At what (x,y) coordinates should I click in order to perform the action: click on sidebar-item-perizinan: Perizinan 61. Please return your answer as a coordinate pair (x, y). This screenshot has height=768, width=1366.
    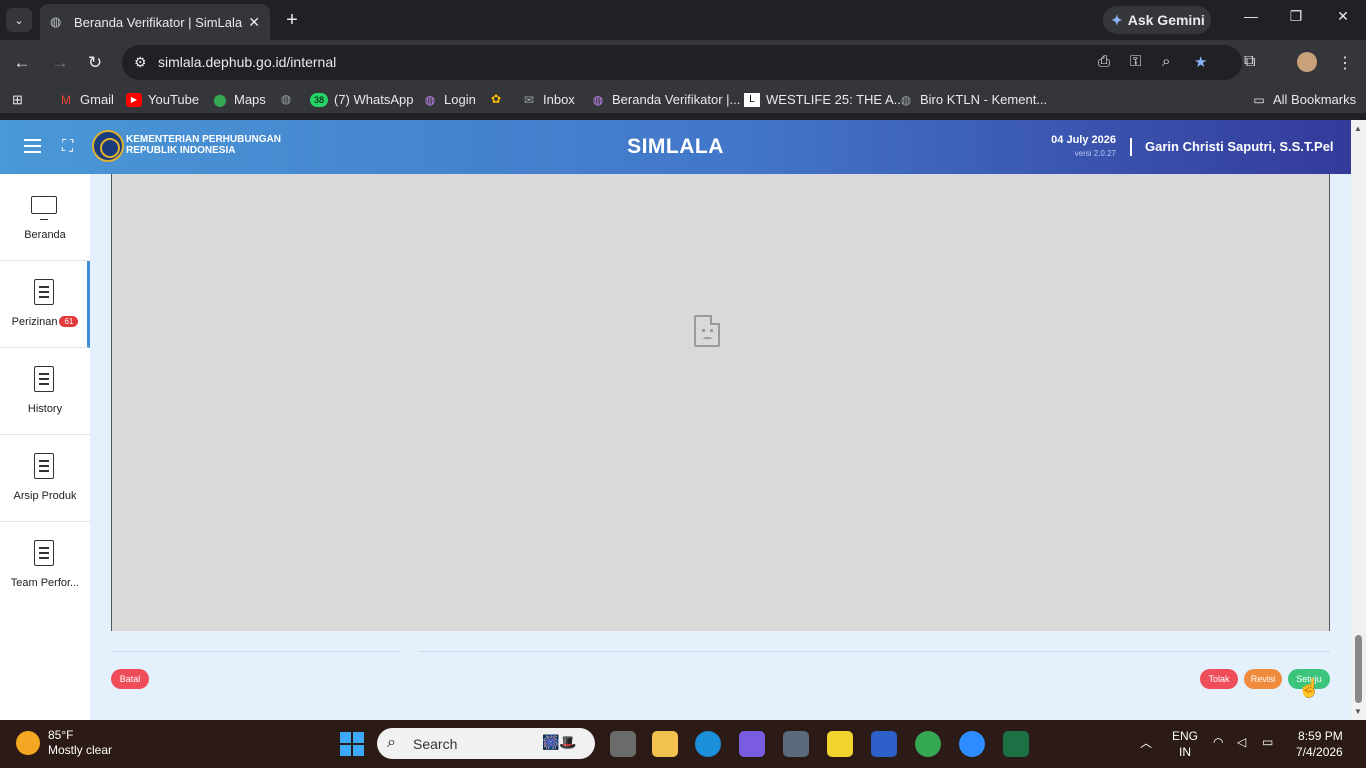
    Looking at the image, I should click on (45, 304).